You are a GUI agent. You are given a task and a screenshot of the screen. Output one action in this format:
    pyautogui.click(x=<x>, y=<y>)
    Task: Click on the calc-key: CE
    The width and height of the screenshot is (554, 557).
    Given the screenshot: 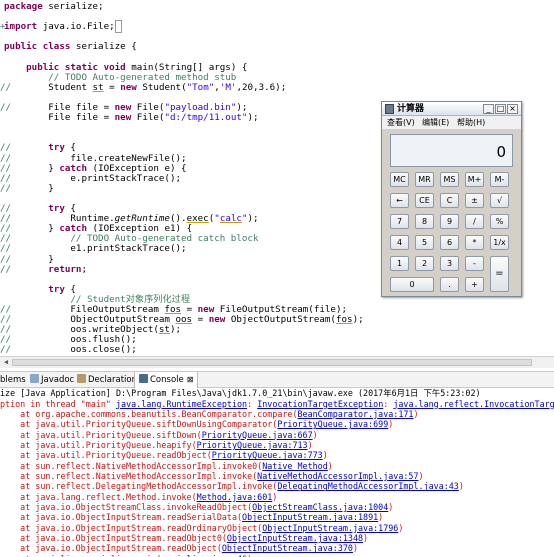 What is the action you would take?
    pyautogui.click(x=424, y=200)
    